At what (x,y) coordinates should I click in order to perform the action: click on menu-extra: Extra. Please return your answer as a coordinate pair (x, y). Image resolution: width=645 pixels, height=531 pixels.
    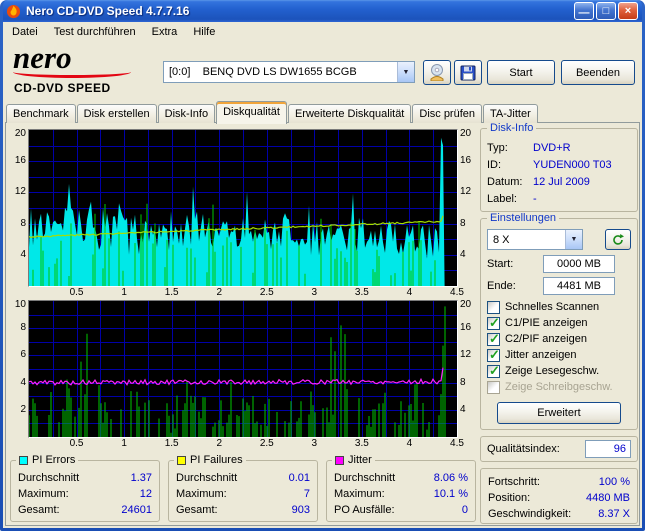
    Looking at the image, I should click on (165, 32).